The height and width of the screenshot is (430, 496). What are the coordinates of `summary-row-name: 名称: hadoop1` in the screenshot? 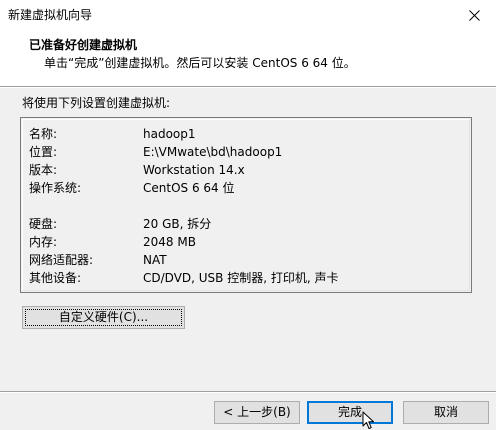 It's located at (246, 134).